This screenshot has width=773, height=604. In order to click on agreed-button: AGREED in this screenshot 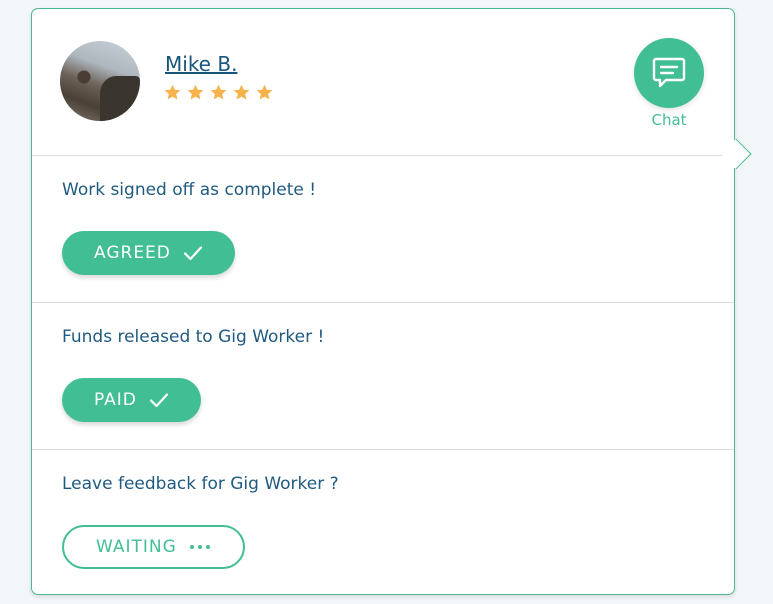, I will do `click(148, 253)`.